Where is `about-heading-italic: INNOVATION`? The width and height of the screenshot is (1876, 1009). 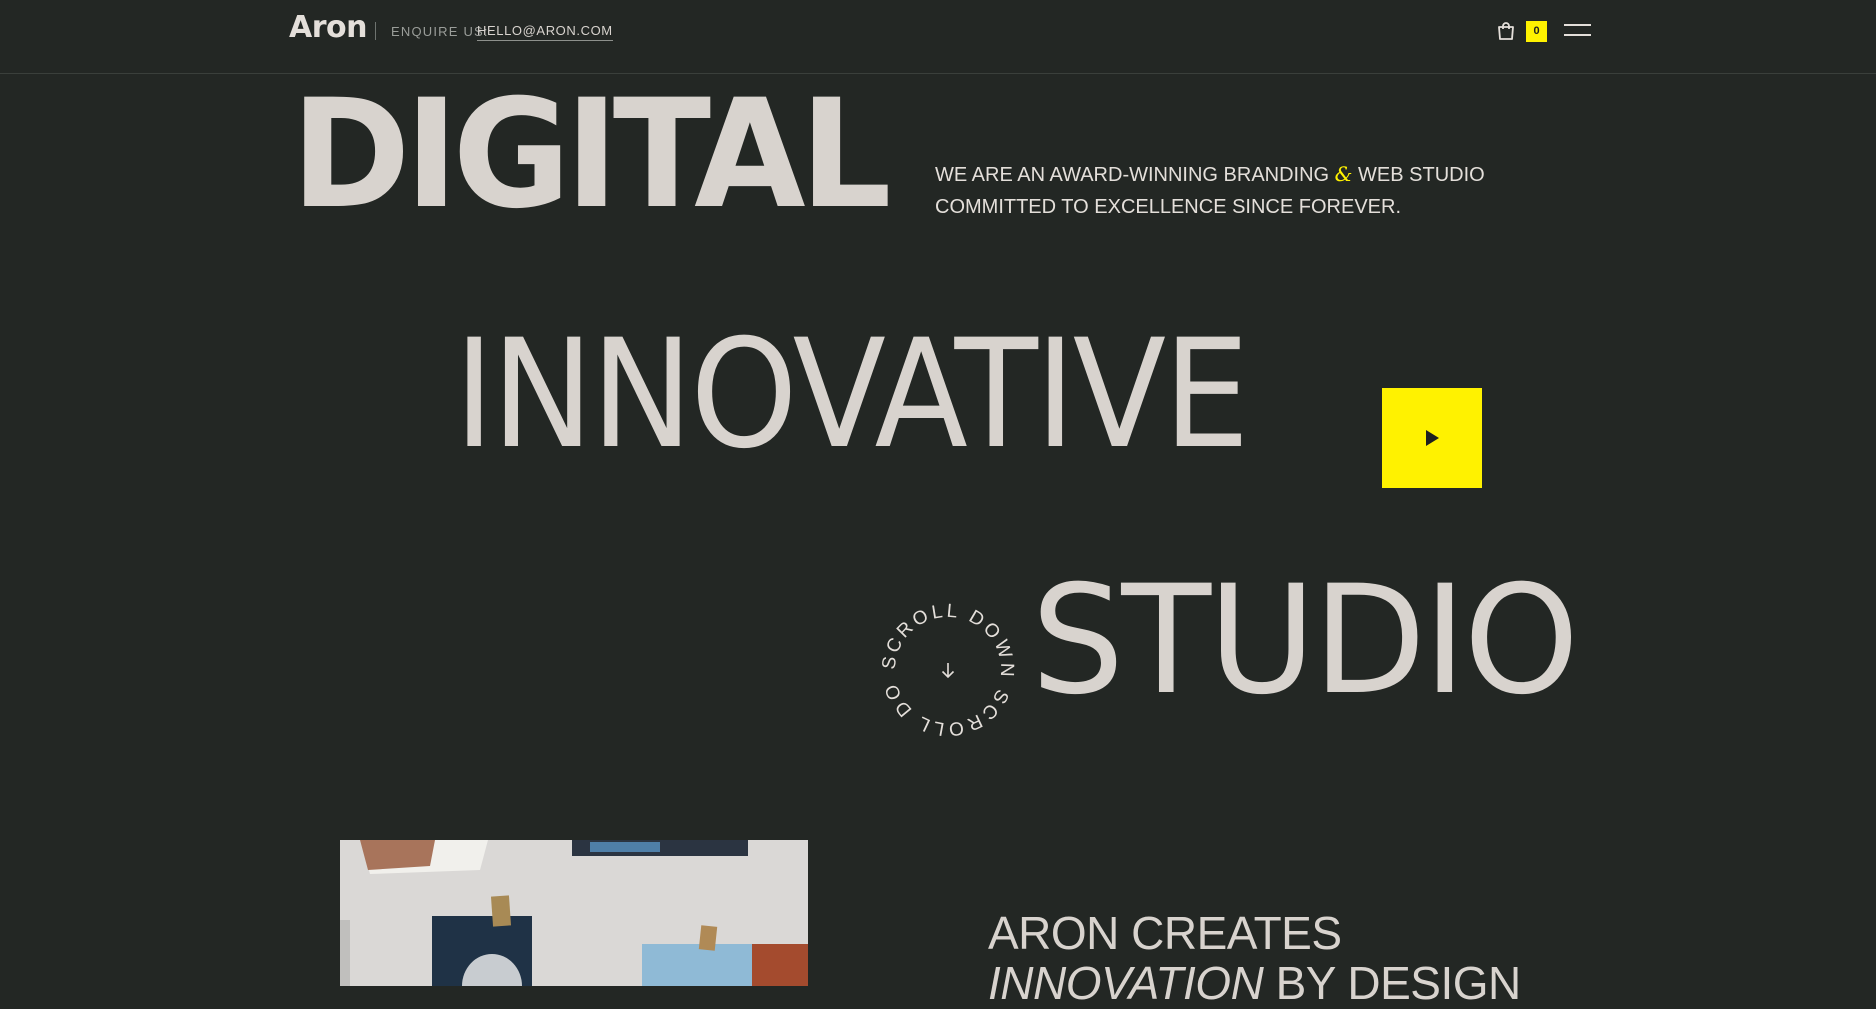
about-heading-italic: INNOVATION is located at coordinates (1126, 983).